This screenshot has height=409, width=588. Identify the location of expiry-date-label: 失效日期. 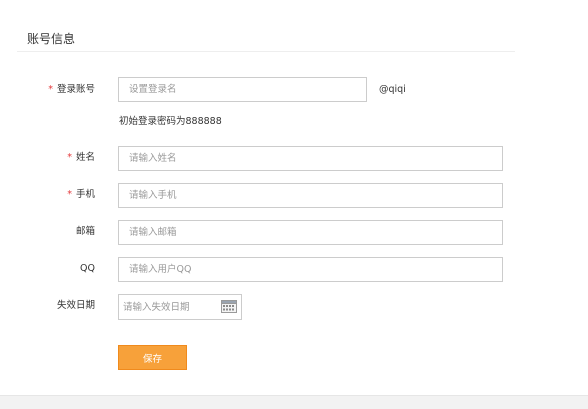
(75, 305).